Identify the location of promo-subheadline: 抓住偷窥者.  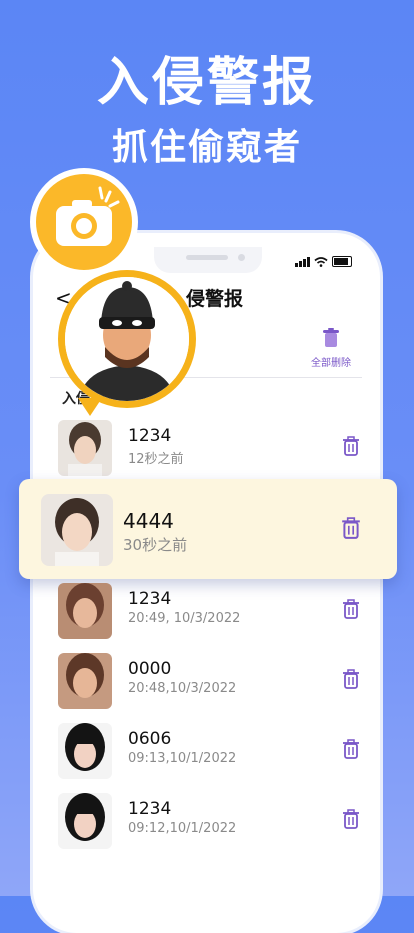
(206, 147).